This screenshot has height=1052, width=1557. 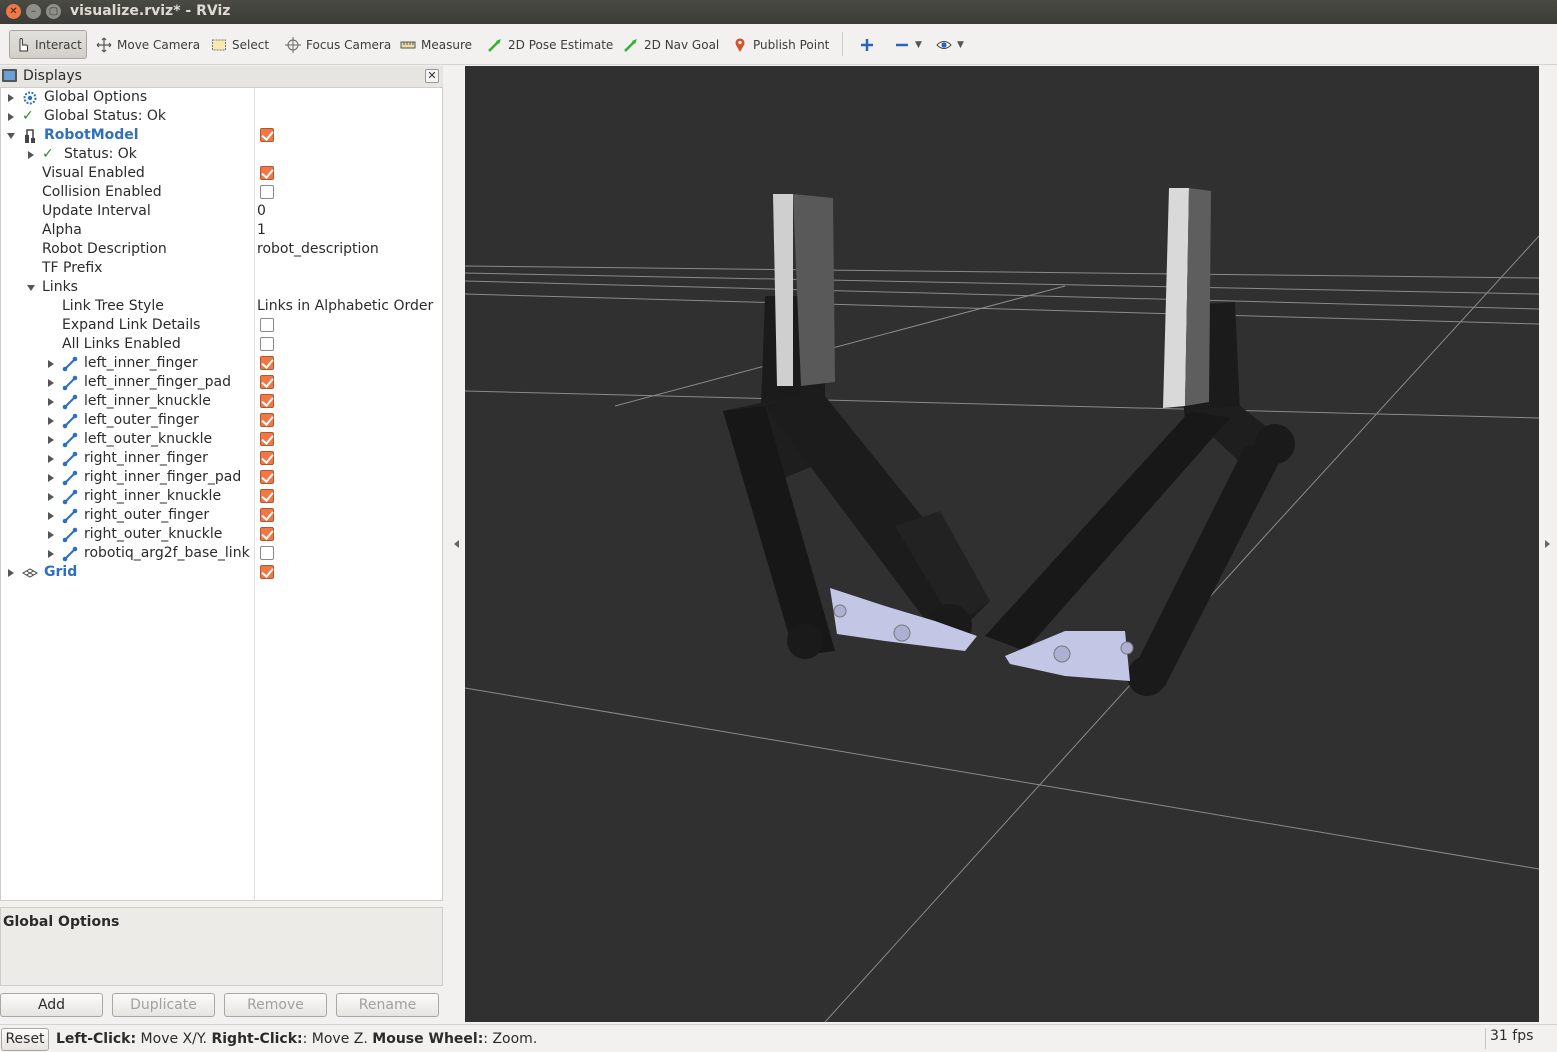 What do you see at coordinates (25, 1039) in the screenshot?
I see `reset-button: Reset` at bounding box center [25, 1039].